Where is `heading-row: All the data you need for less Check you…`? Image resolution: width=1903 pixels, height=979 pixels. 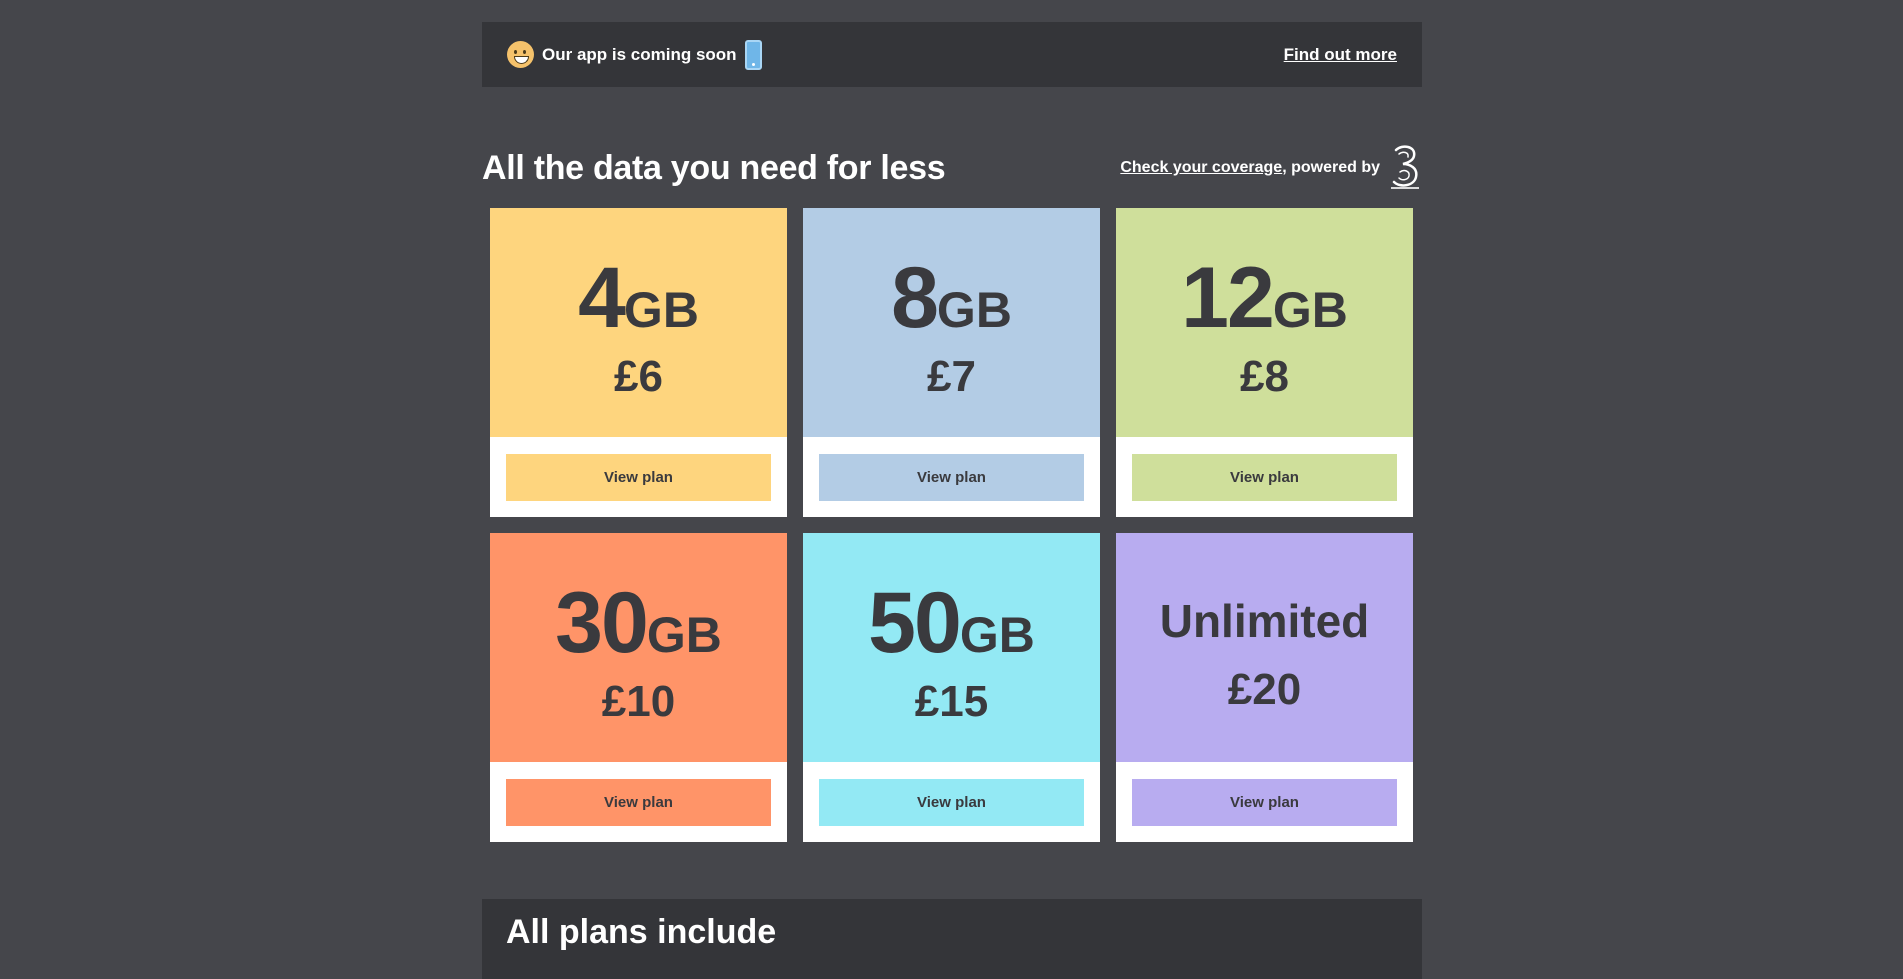 heading-row: All the data you need for less Check you… is located at coordinates (952, 168).